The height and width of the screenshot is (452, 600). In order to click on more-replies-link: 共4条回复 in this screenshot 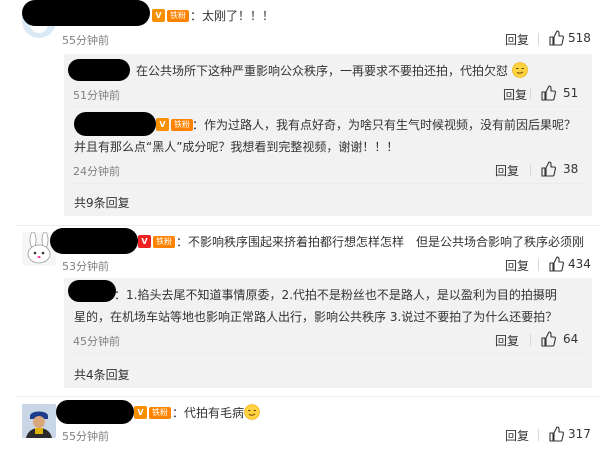, I will do `click(102, 374)`.